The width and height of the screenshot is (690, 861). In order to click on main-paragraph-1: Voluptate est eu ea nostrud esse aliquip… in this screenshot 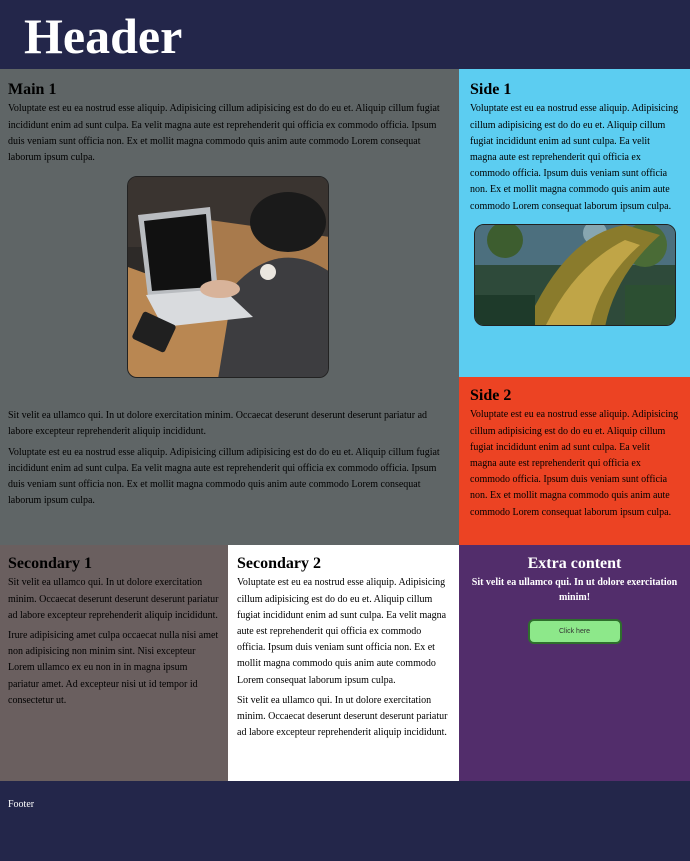, I will do `click(224, 133)`.